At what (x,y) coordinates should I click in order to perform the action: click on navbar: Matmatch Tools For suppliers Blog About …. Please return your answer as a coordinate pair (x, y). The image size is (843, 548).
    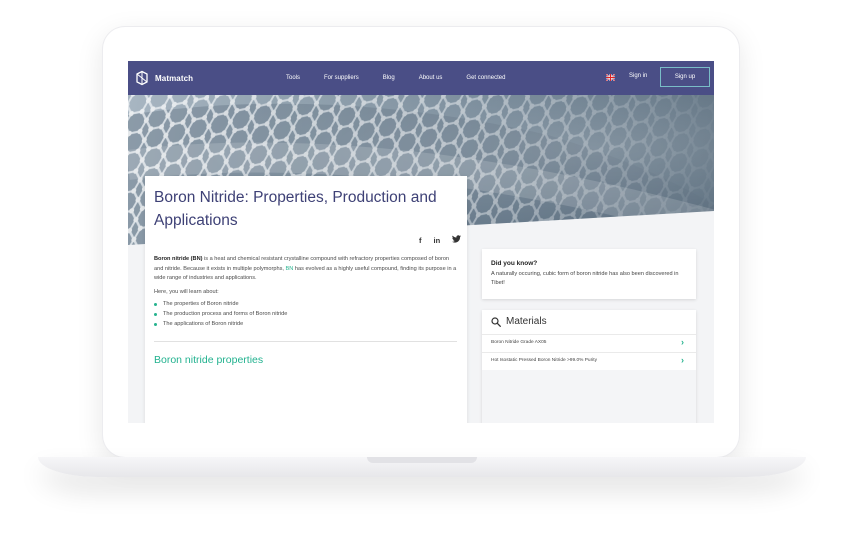
    Looking at the image, I should click on (421, 78).